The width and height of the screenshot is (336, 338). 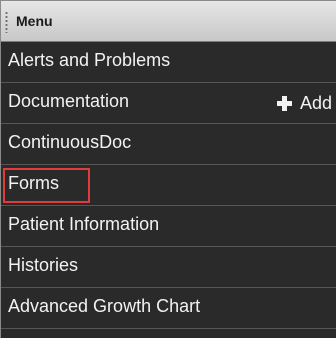 What do you see at coordinates (104, 306) in the screenshot?
I see `menu-item-label: Advanced Growth Chart` at bounding box center [104, 306].